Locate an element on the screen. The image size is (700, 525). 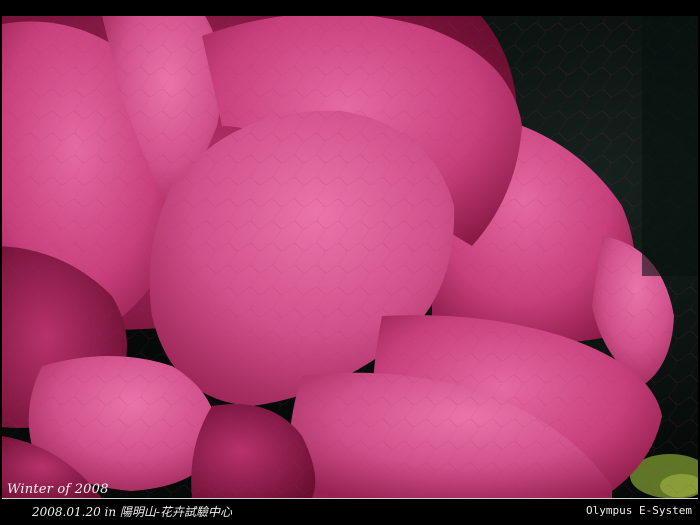
caption-divider is located at coordinates (350, 498).